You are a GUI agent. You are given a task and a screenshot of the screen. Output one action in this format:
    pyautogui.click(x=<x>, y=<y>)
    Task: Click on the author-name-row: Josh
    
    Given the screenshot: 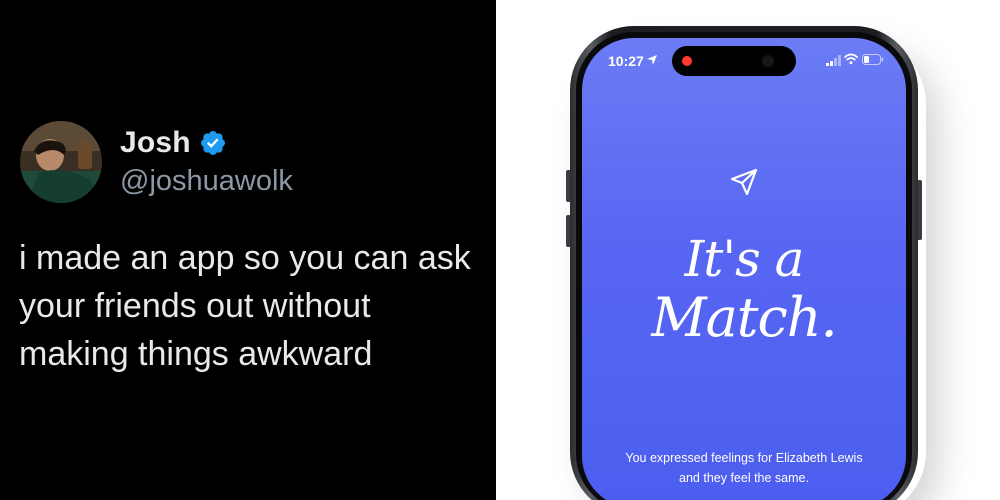 What is the action you would take?
    pyautogui.click(x=173, y=143)
    